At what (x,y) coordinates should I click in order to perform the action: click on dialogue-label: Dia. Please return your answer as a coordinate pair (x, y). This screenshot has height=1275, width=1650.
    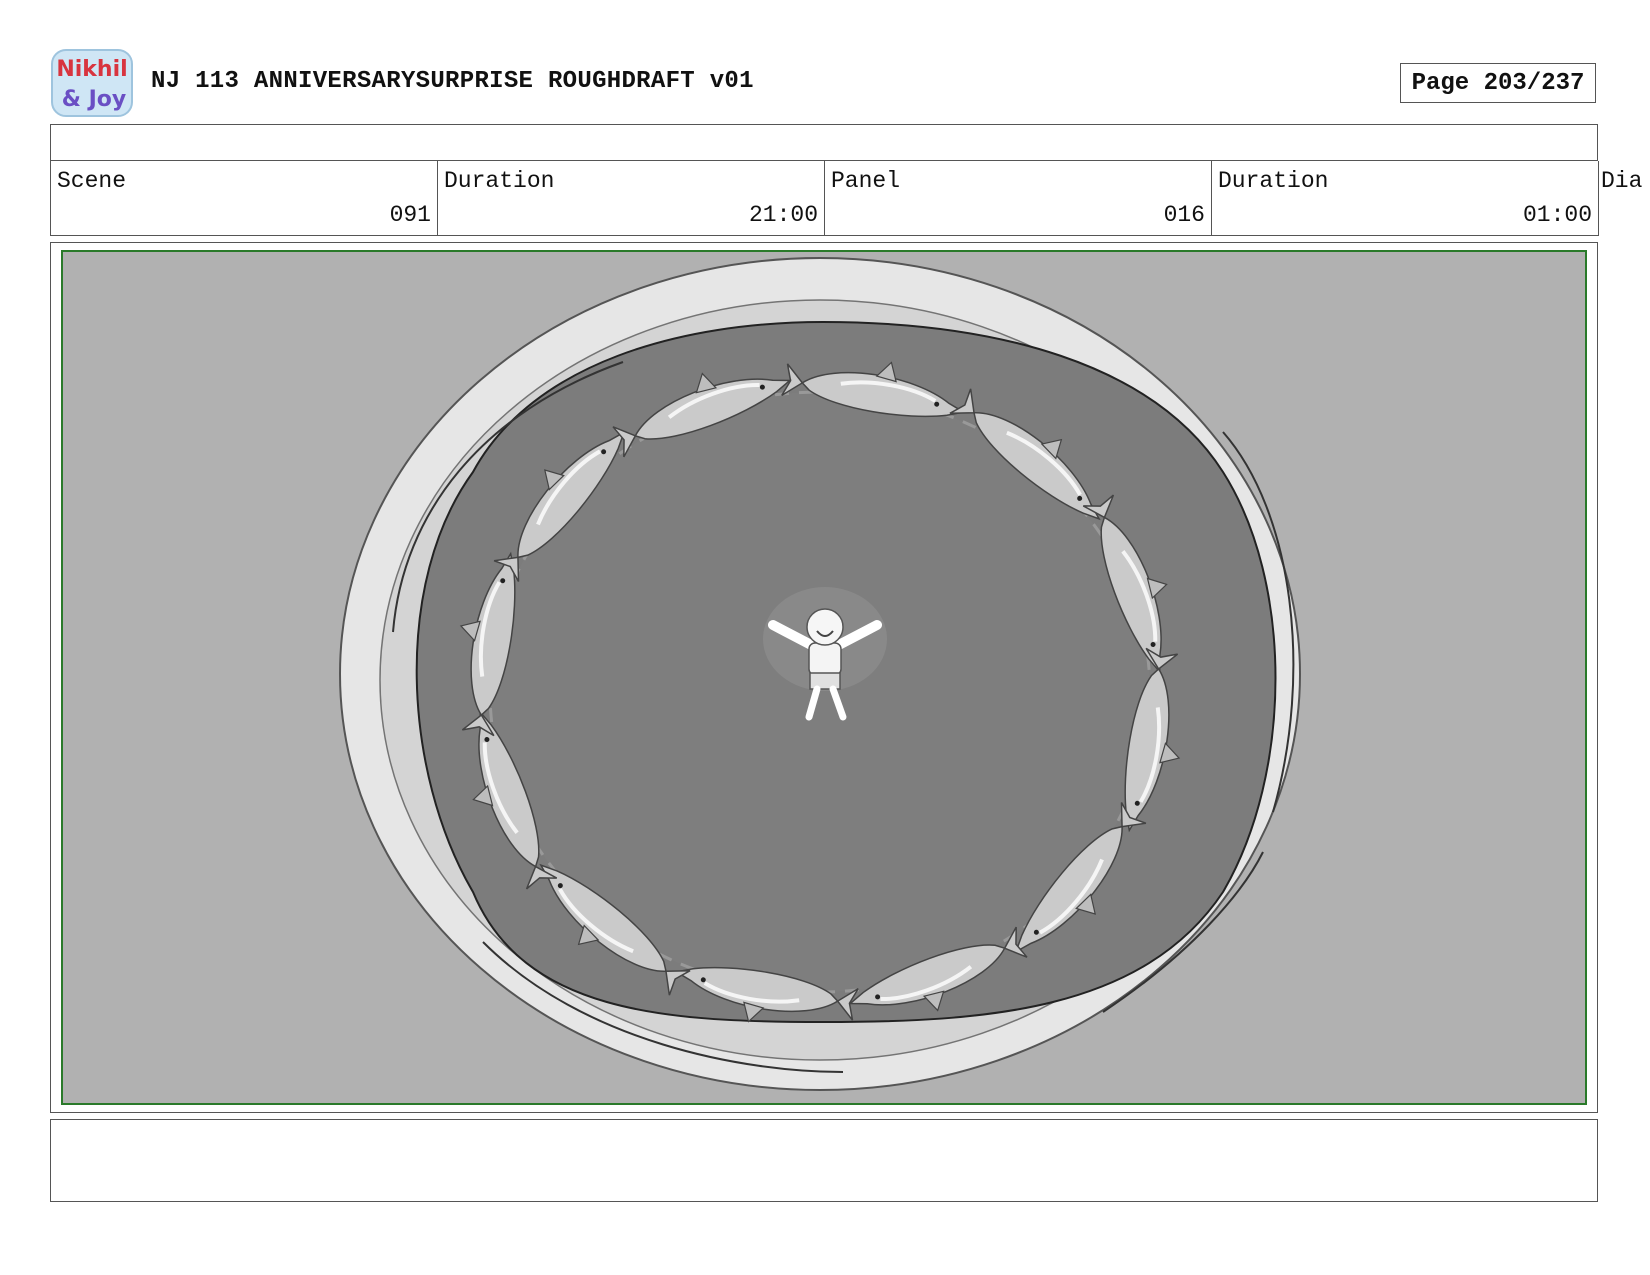
    Looking at the image, I should click on (1622, 181).